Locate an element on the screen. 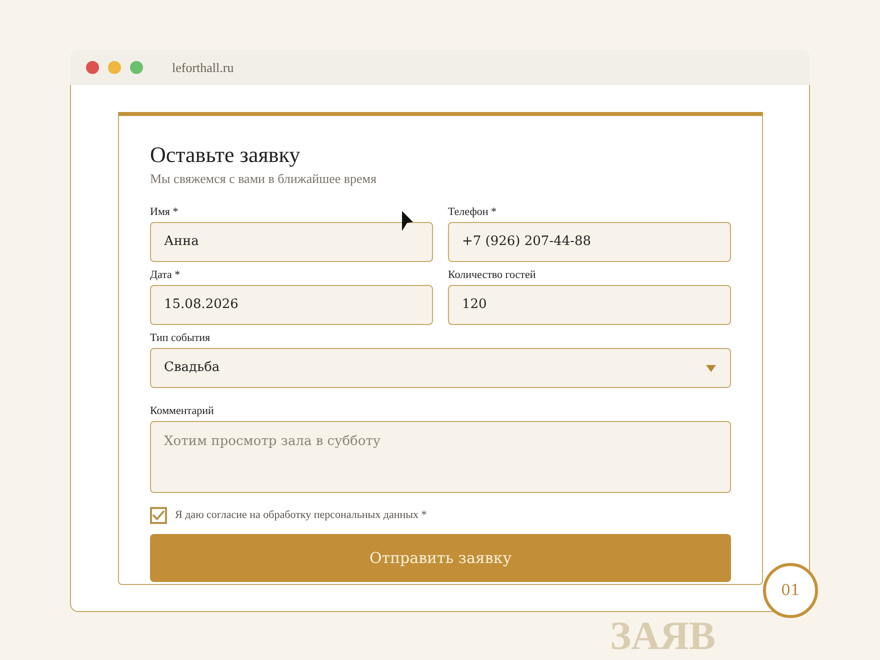 The width and height of the screenshot is (880, 660). comment-textarea: Хотим просмотр зала в субботу is located at coordinates (440, 457).